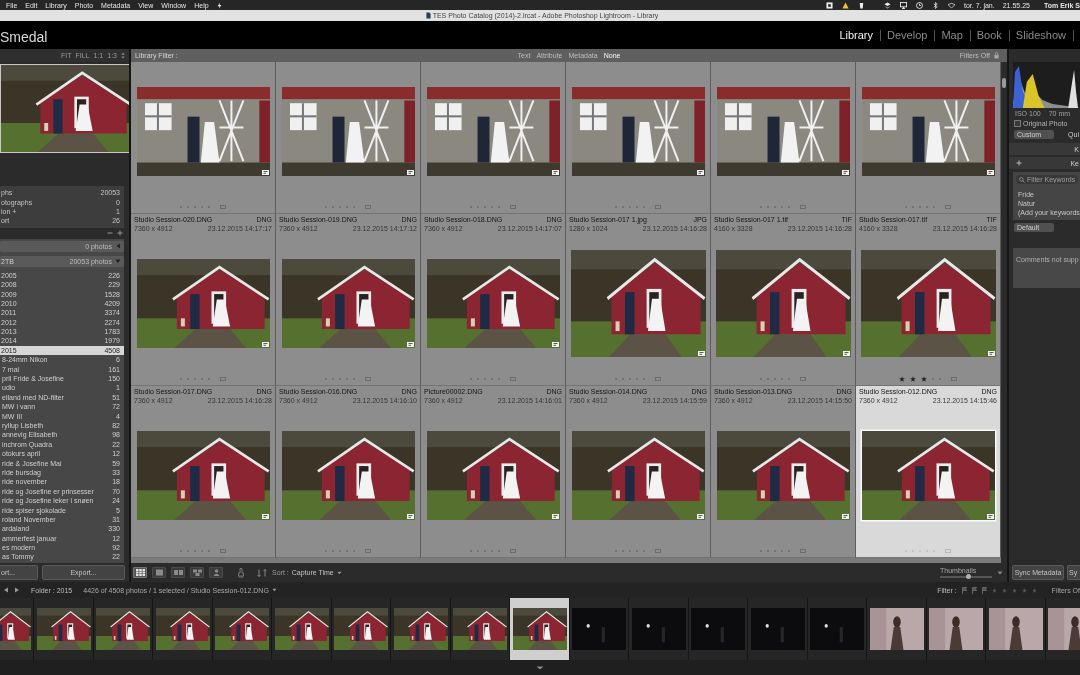 This screenshot has height=675, width=1080. I want to click on display-icon, so click(903, 5).